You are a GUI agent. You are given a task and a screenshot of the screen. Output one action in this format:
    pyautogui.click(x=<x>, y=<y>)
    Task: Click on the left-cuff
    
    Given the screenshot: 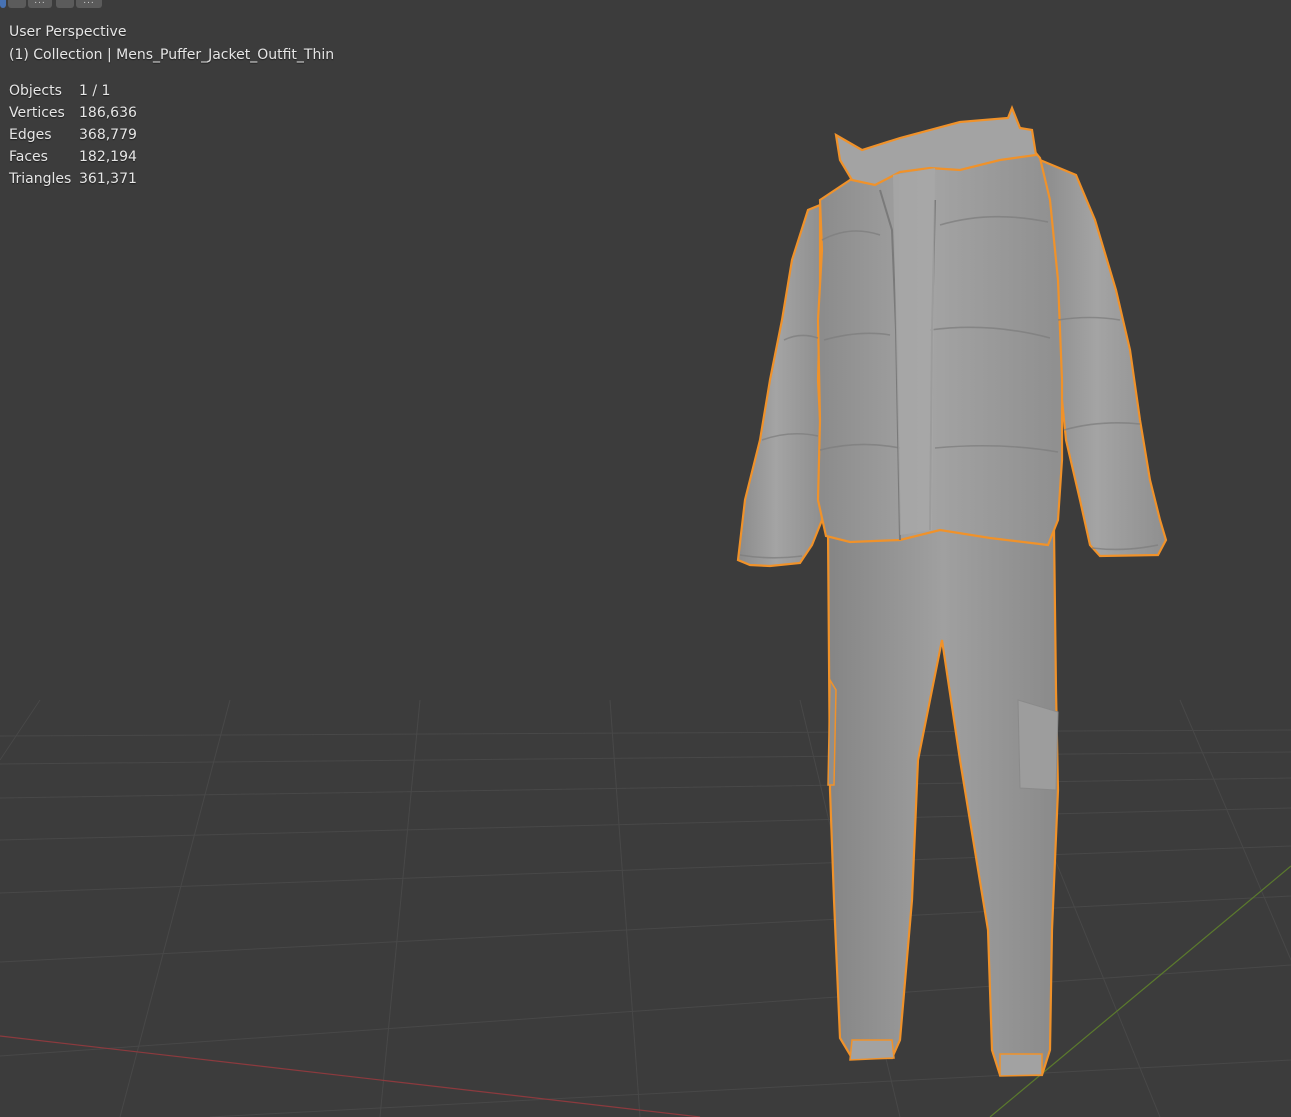 What is the action you would take?
    pyautogui.click(x=872, y=1050)
    